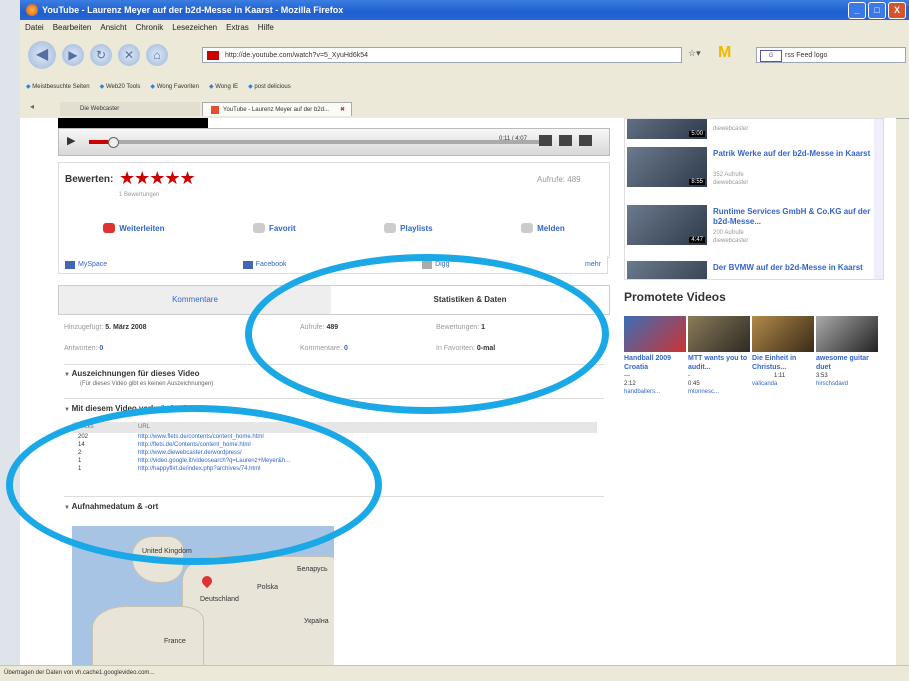 This screenshot has height=681, width=909. I want to click on menu-bearbeiten: Bearbeiten, so click(72, 27).